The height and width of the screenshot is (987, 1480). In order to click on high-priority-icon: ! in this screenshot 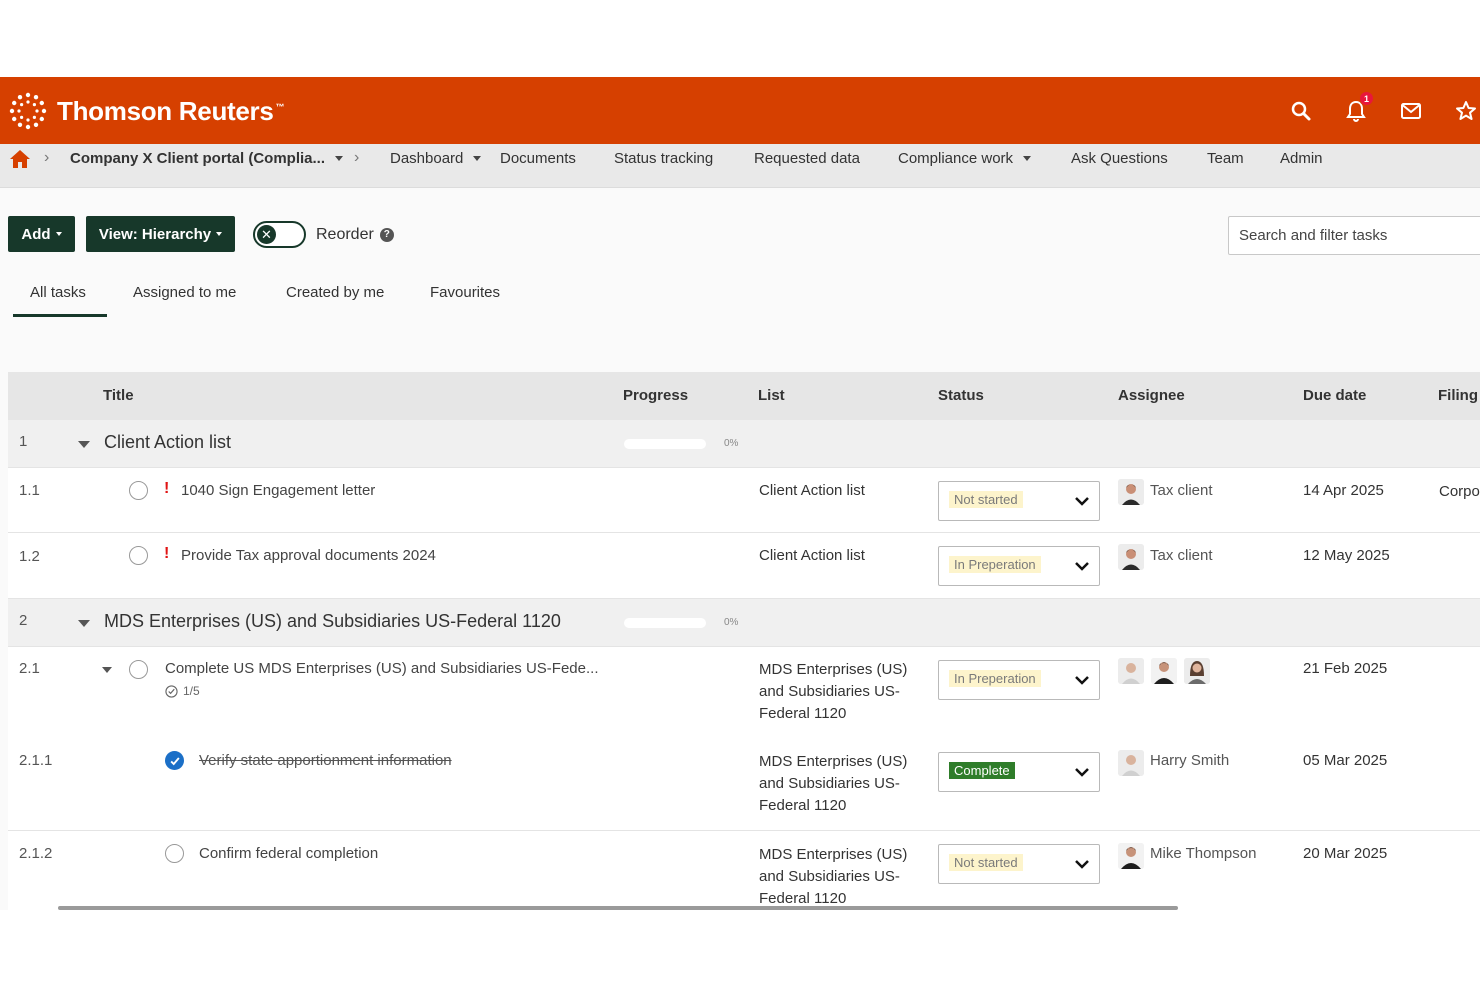, I will do `click(167, 488)`.